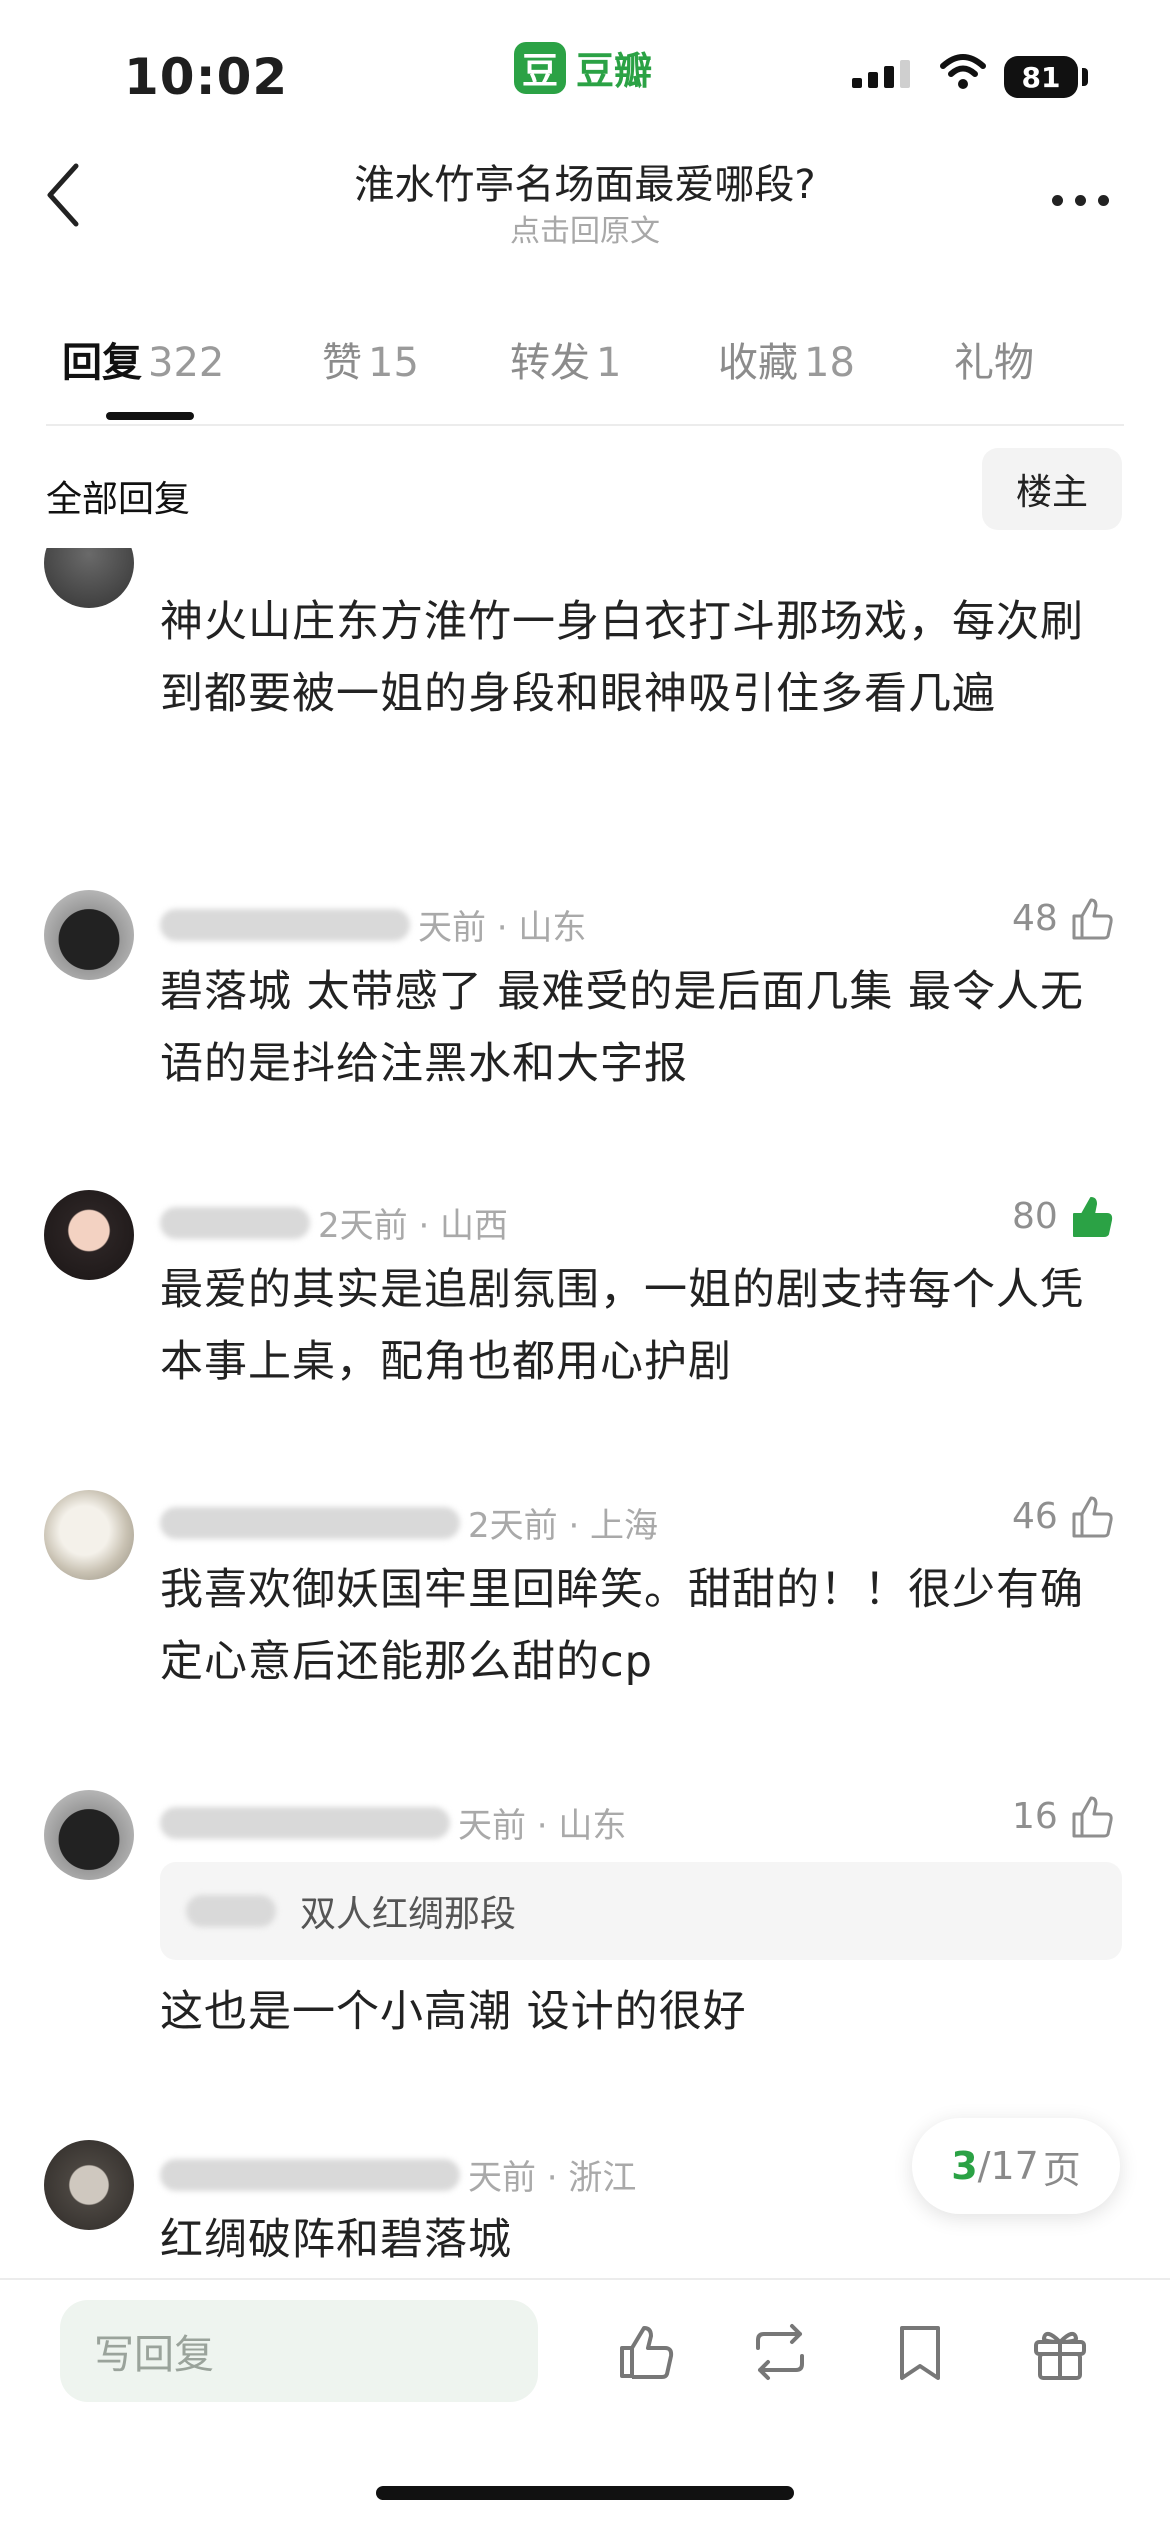 The height and width of the screenshot is (2534, 1170). I want to click on tab-reposts-label: 转发, so click(550, 363).